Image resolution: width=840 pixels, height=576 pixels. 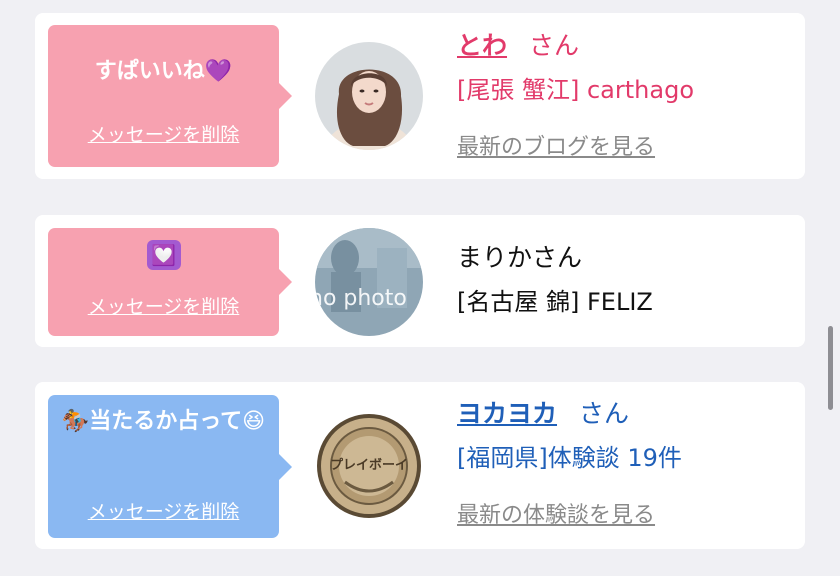 What do you see at coordinates (507, 413) in the screenshot?
I see `user-name-link: ヨカヨカ` at bounding box center [507, 413].